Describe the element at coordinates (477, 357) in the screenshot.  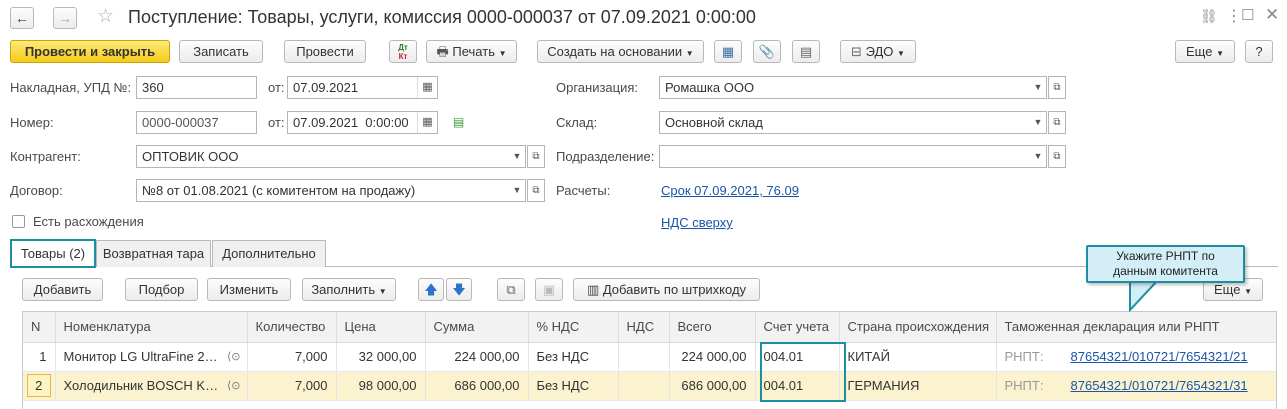
I see `cell-sum: 224 000,00` at that location.